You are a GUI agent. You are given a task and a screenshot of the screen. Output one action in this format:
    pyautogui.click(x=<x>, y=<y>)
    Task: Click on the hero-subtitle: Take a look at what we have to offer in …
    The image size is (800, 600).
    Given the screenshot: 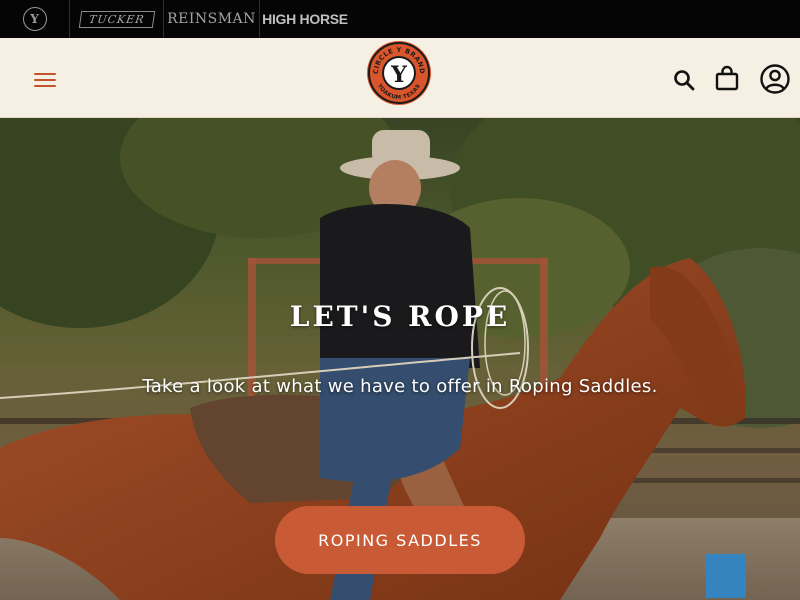 What is the action you would take?
    pyautogui.click(x=400, y=386)
    